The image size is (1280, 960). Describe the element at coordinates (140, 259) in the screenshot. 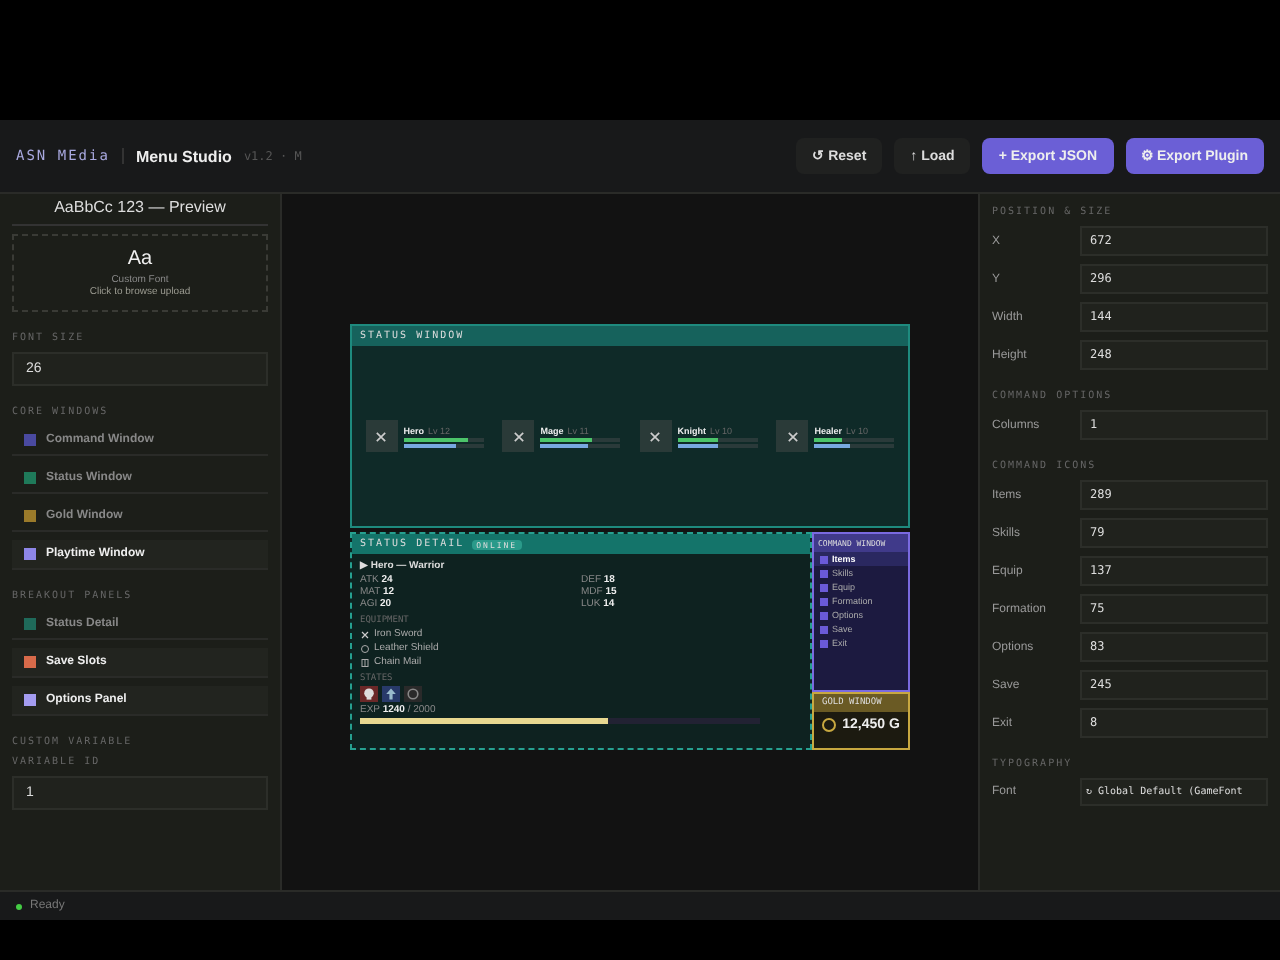

I see `font-glyph: Aa` at that location.